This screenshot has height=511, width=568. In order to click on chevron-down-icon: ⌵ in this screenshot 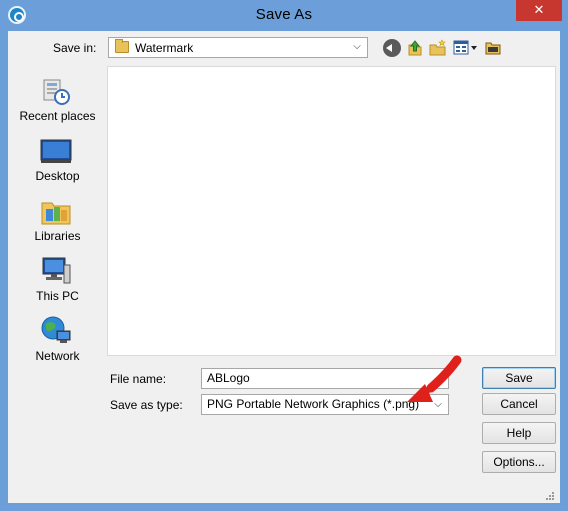, I will do `click(357, 46)`.